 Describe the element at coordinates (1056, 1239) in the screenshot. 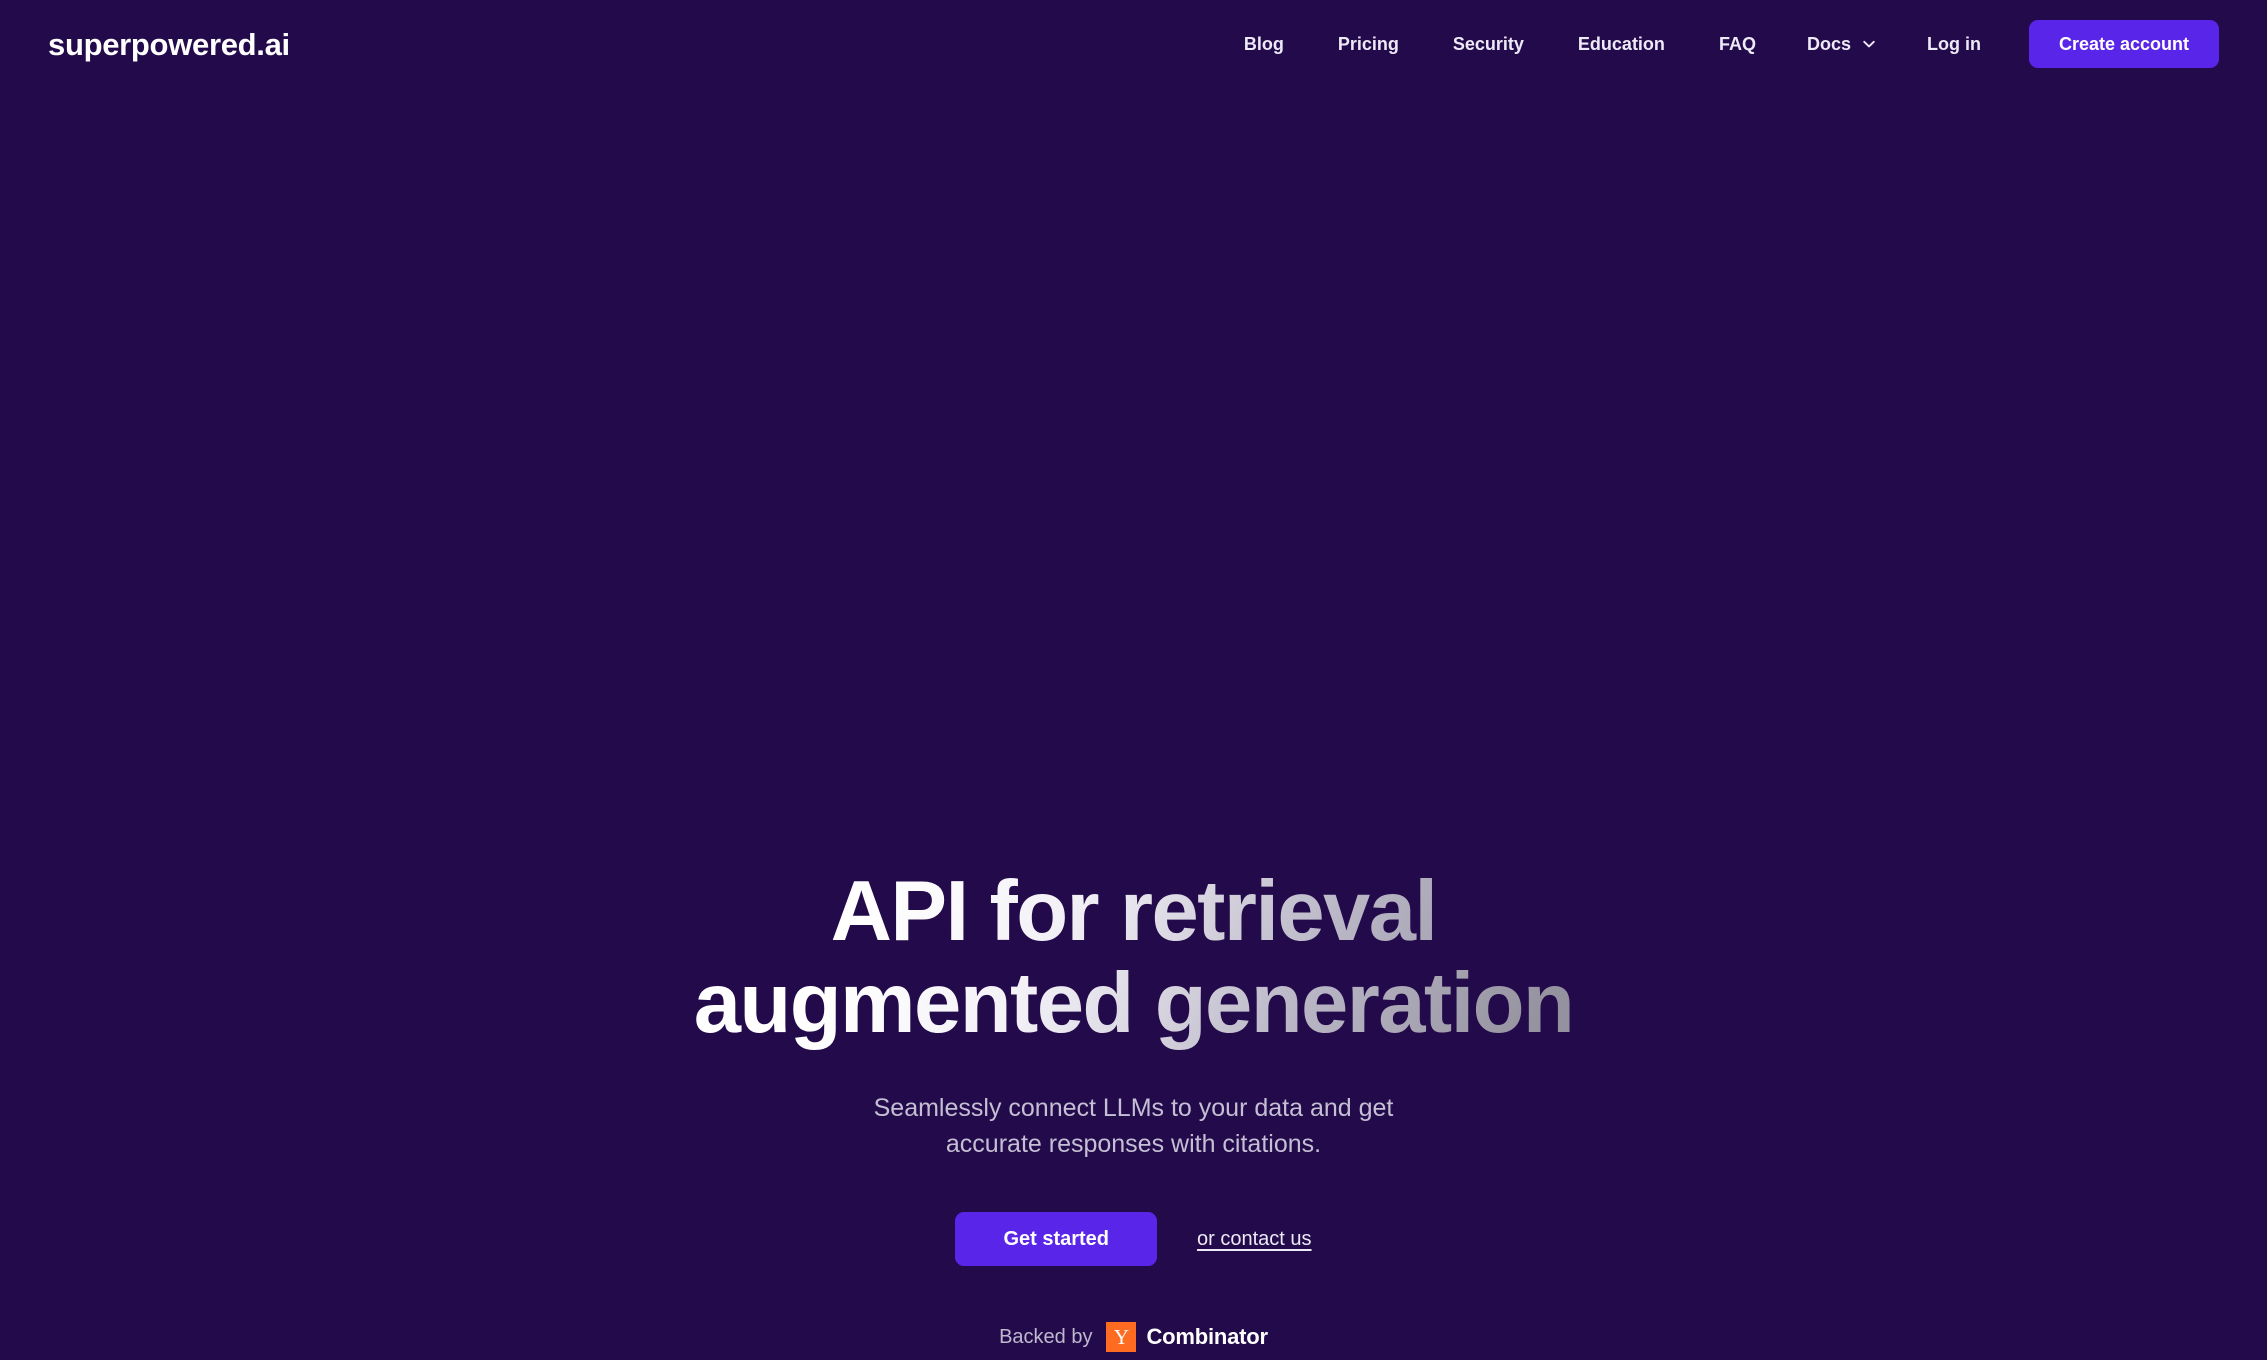

I see `get-started-button: Get started` at that location.